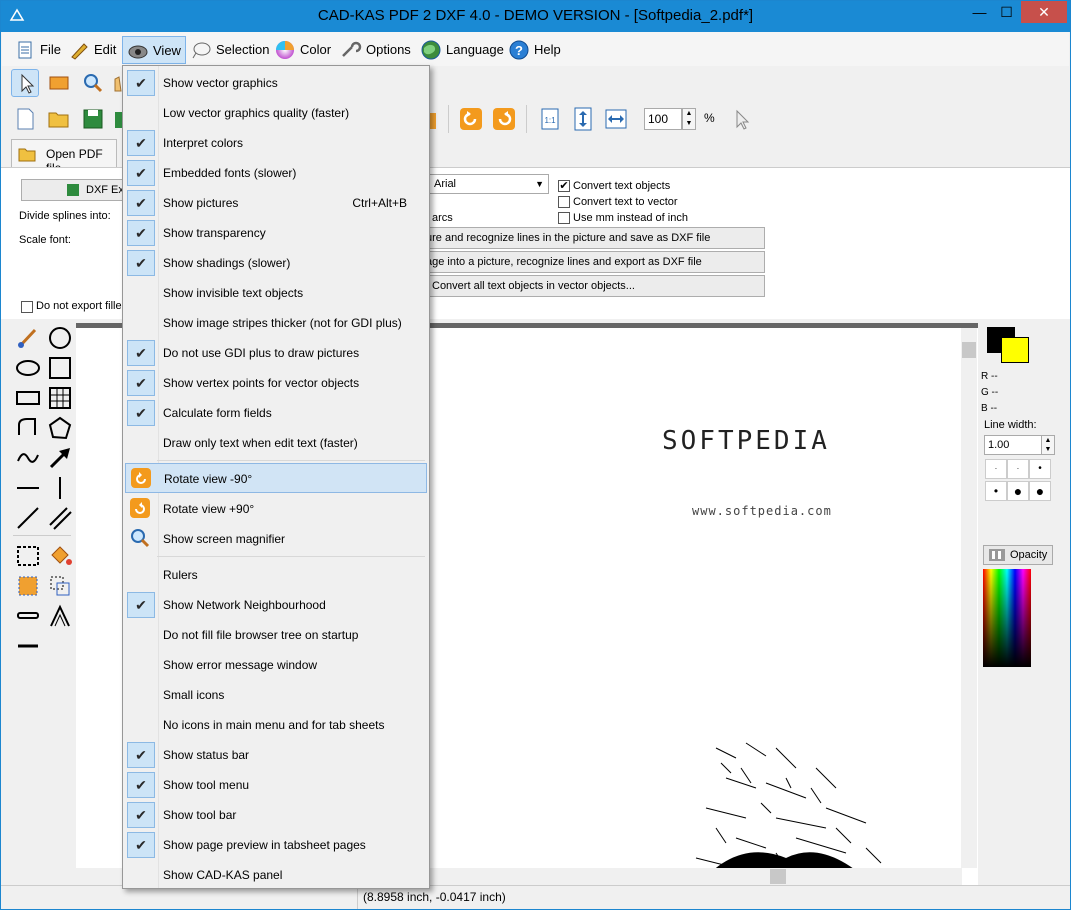  I want to click on fit-height-button, so click(583, 119).